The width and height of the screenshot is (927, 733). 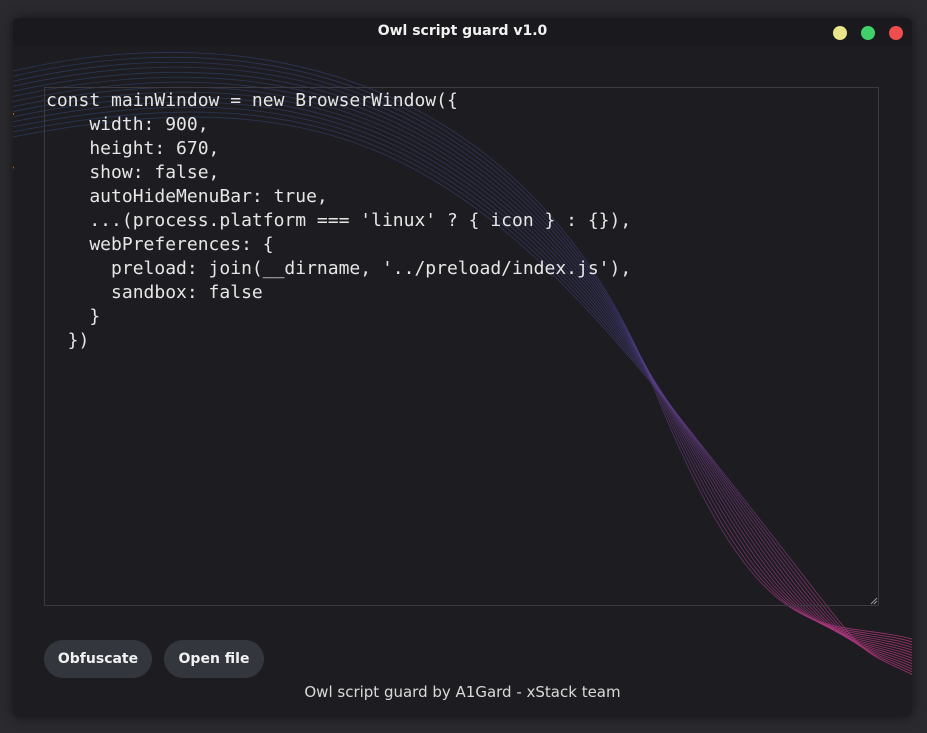 What do you see at coordinates (874, 601) in the screenshot?
I see `resize-grip-icon` at bounding box center [874, 601].